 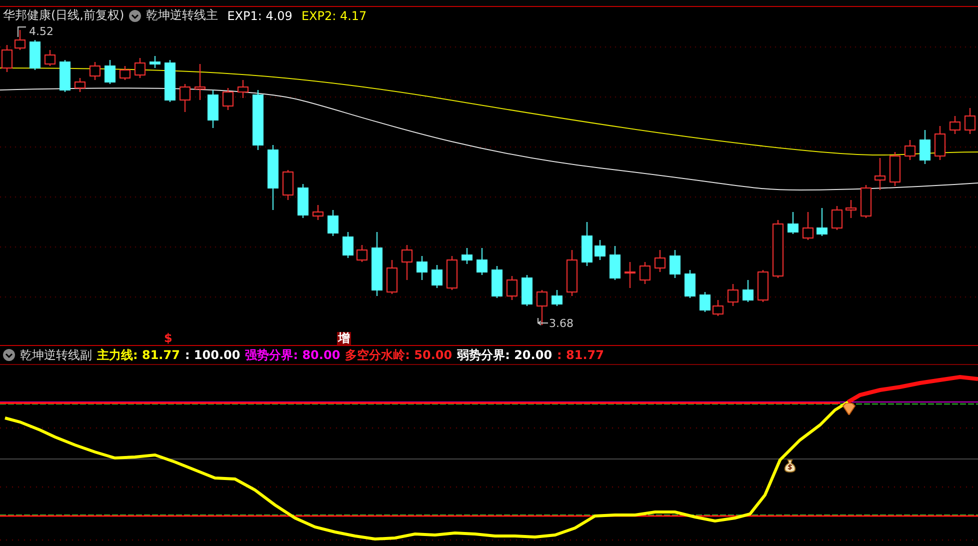 I want to click on signal-marker: $, so click(x=168, y=338).